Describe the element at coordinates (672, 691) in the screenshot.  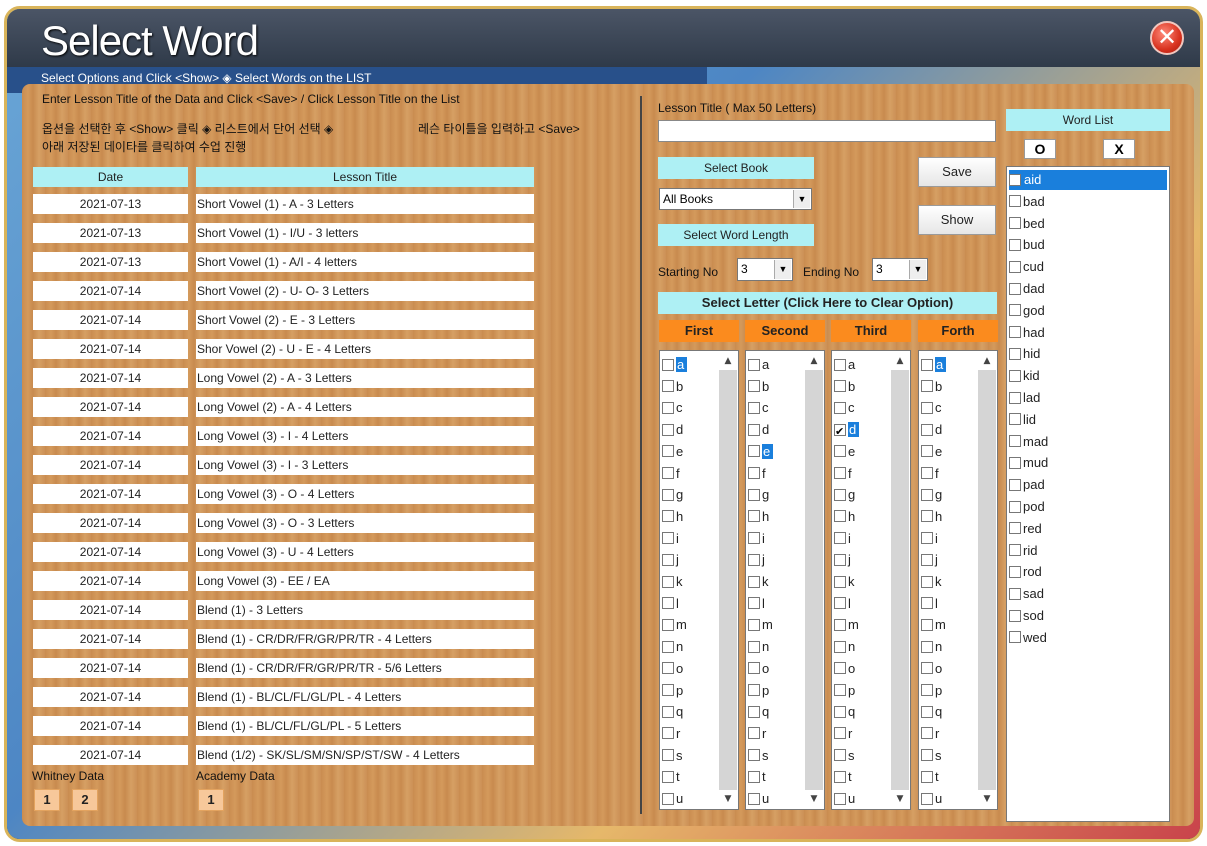
I see `letter-option: p` at that location.